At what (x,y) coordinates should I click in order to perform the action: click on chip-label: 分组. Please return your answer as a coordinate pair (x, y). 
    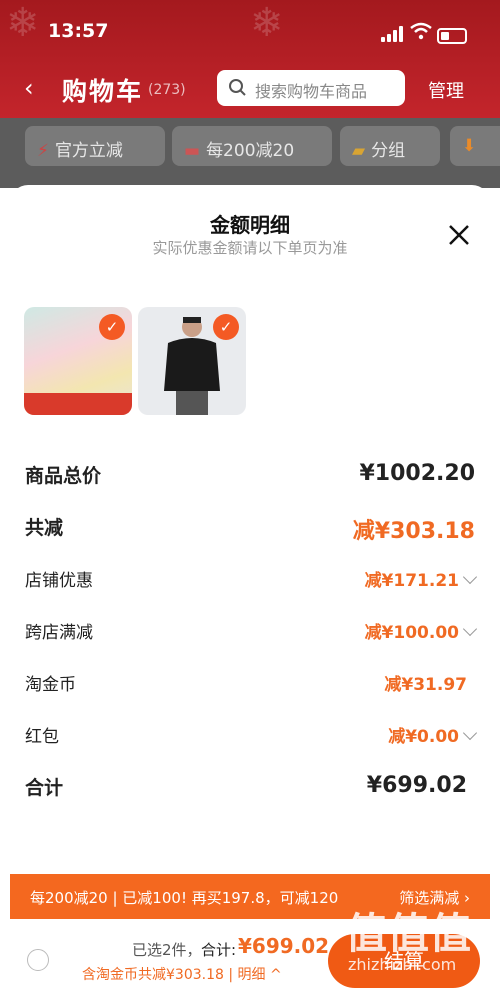
    Looking at the image, I should click on (388, 151).